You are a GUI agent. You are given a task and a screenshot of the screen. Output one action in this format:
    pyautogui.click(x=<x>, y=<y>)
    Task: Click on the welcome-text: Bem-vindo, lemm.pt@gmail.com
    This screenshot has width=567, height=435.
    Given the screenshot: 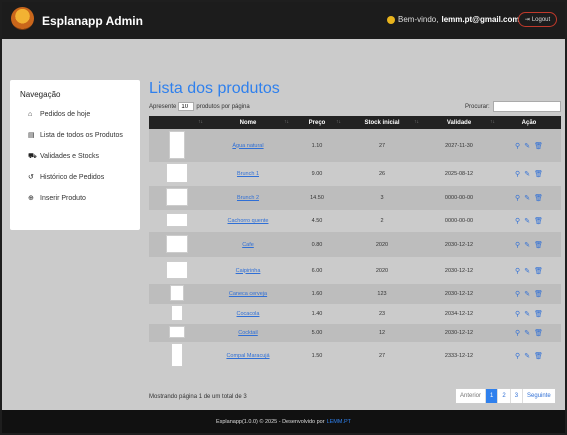 What is the action you would take?
    pyautogui.click(x=453, y=19)
    